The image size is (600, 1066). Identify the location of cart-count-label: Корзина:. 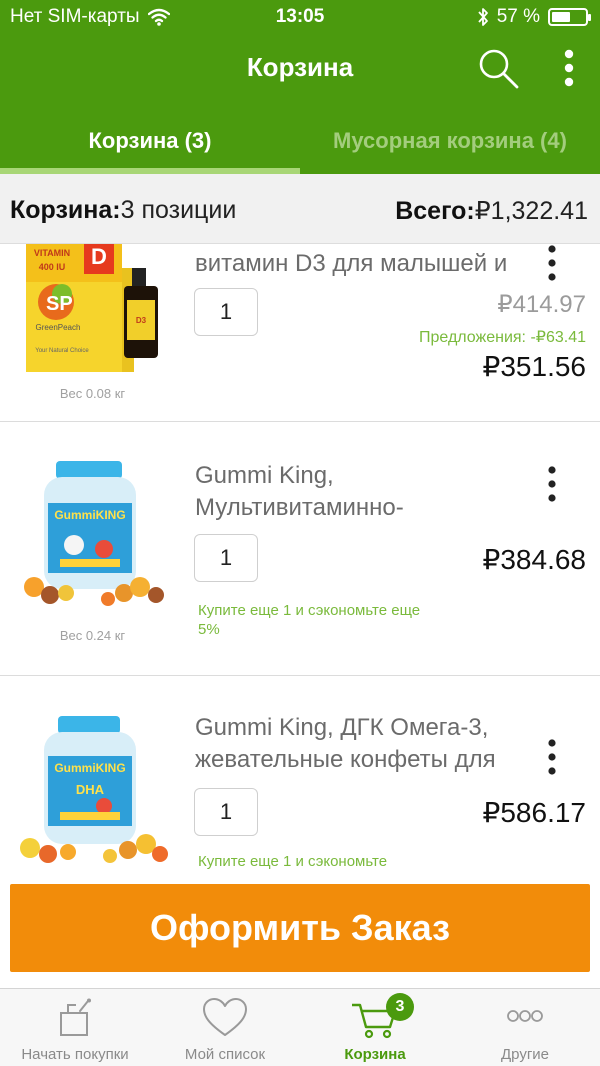
(65, 210).